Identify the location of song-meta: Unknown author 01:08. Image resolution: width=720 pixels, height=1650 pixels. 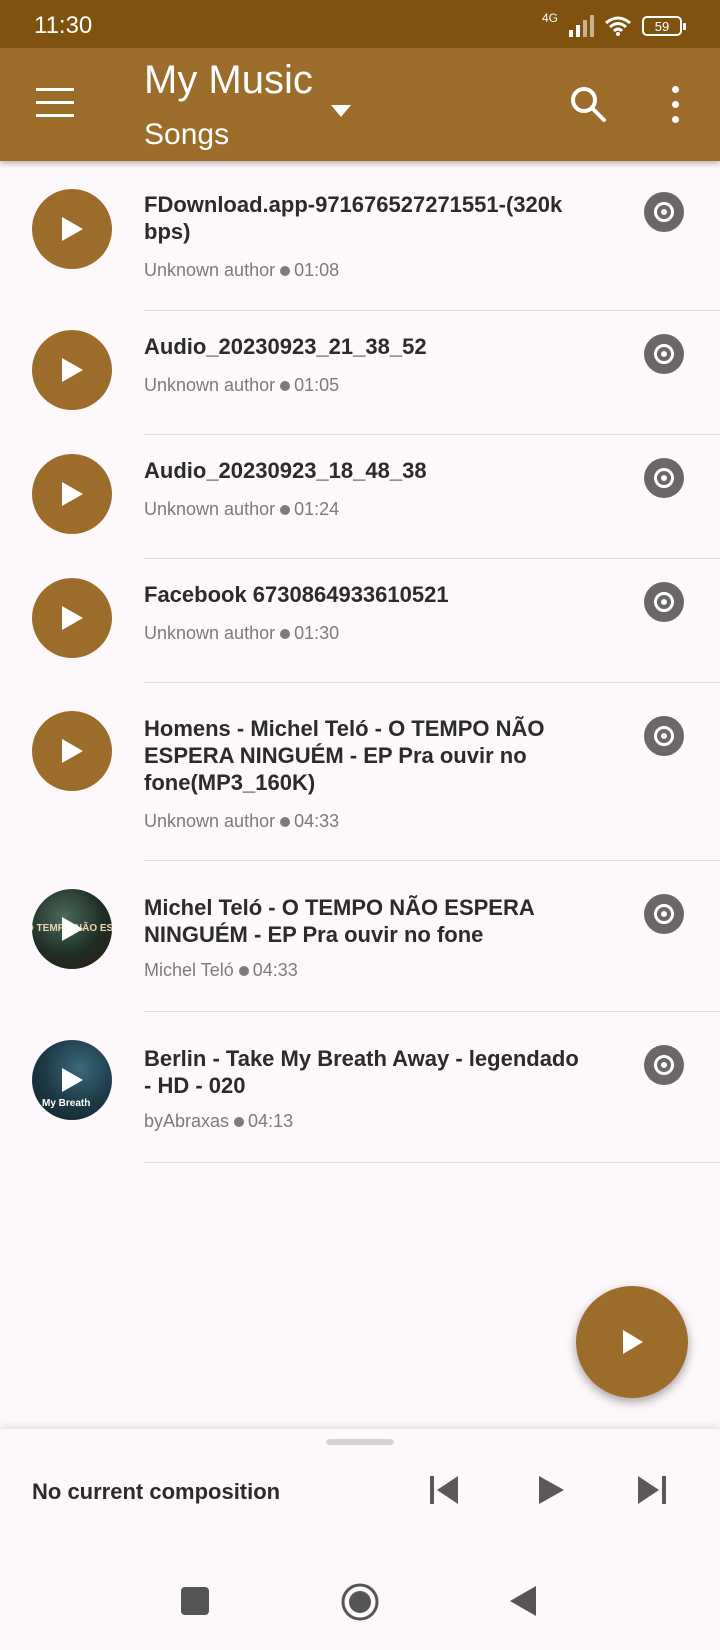
(241, 270).